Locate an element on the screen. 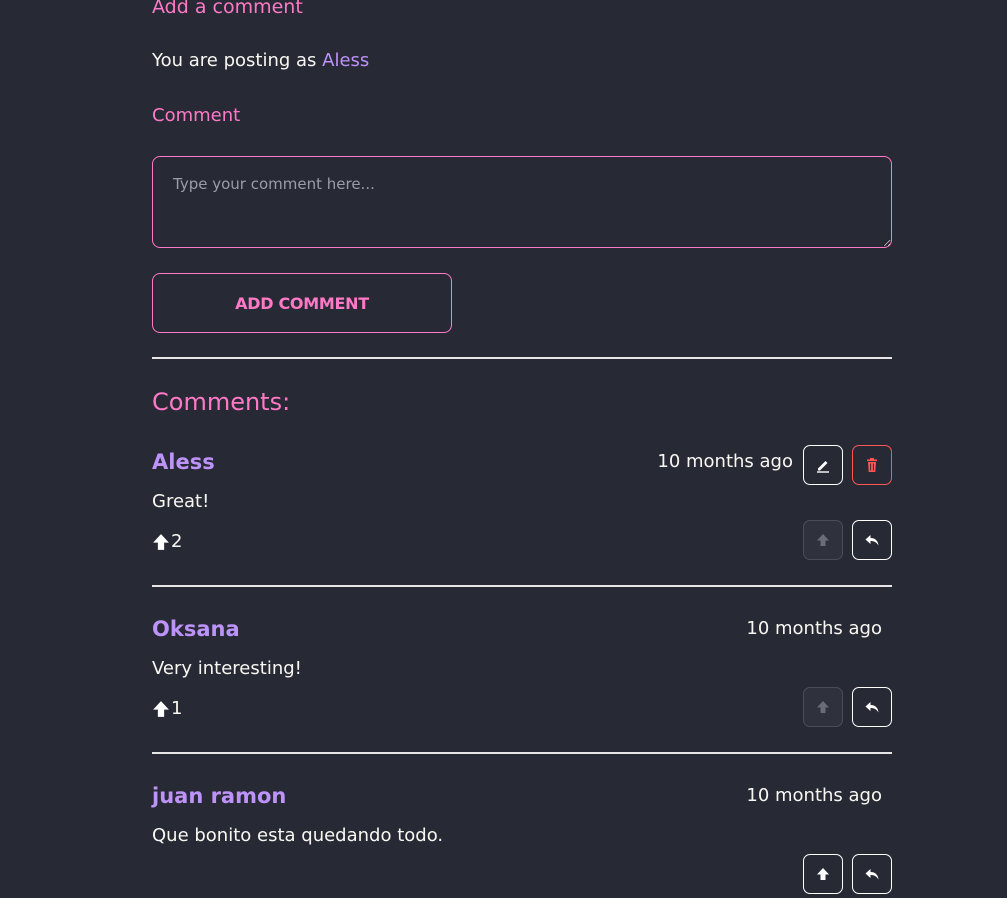 This screenshot has height=898, width=1007. vote-count: 1 is located at coordinates (167, 708).